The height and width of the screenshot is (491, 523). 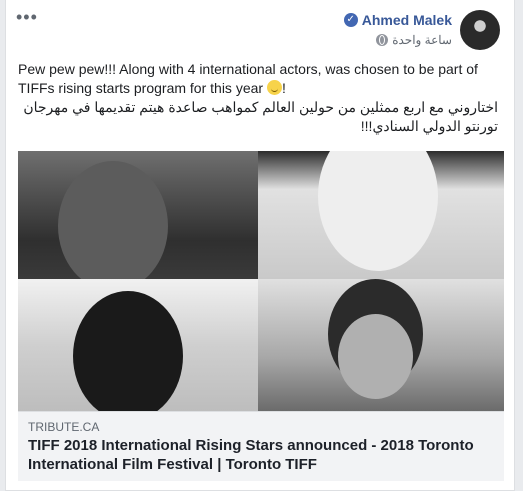 What do you see at coordinates (64, 427) in the screenshot?
I see `link-domain: TRIBUTE.CA` at bounding box center [64, 427].